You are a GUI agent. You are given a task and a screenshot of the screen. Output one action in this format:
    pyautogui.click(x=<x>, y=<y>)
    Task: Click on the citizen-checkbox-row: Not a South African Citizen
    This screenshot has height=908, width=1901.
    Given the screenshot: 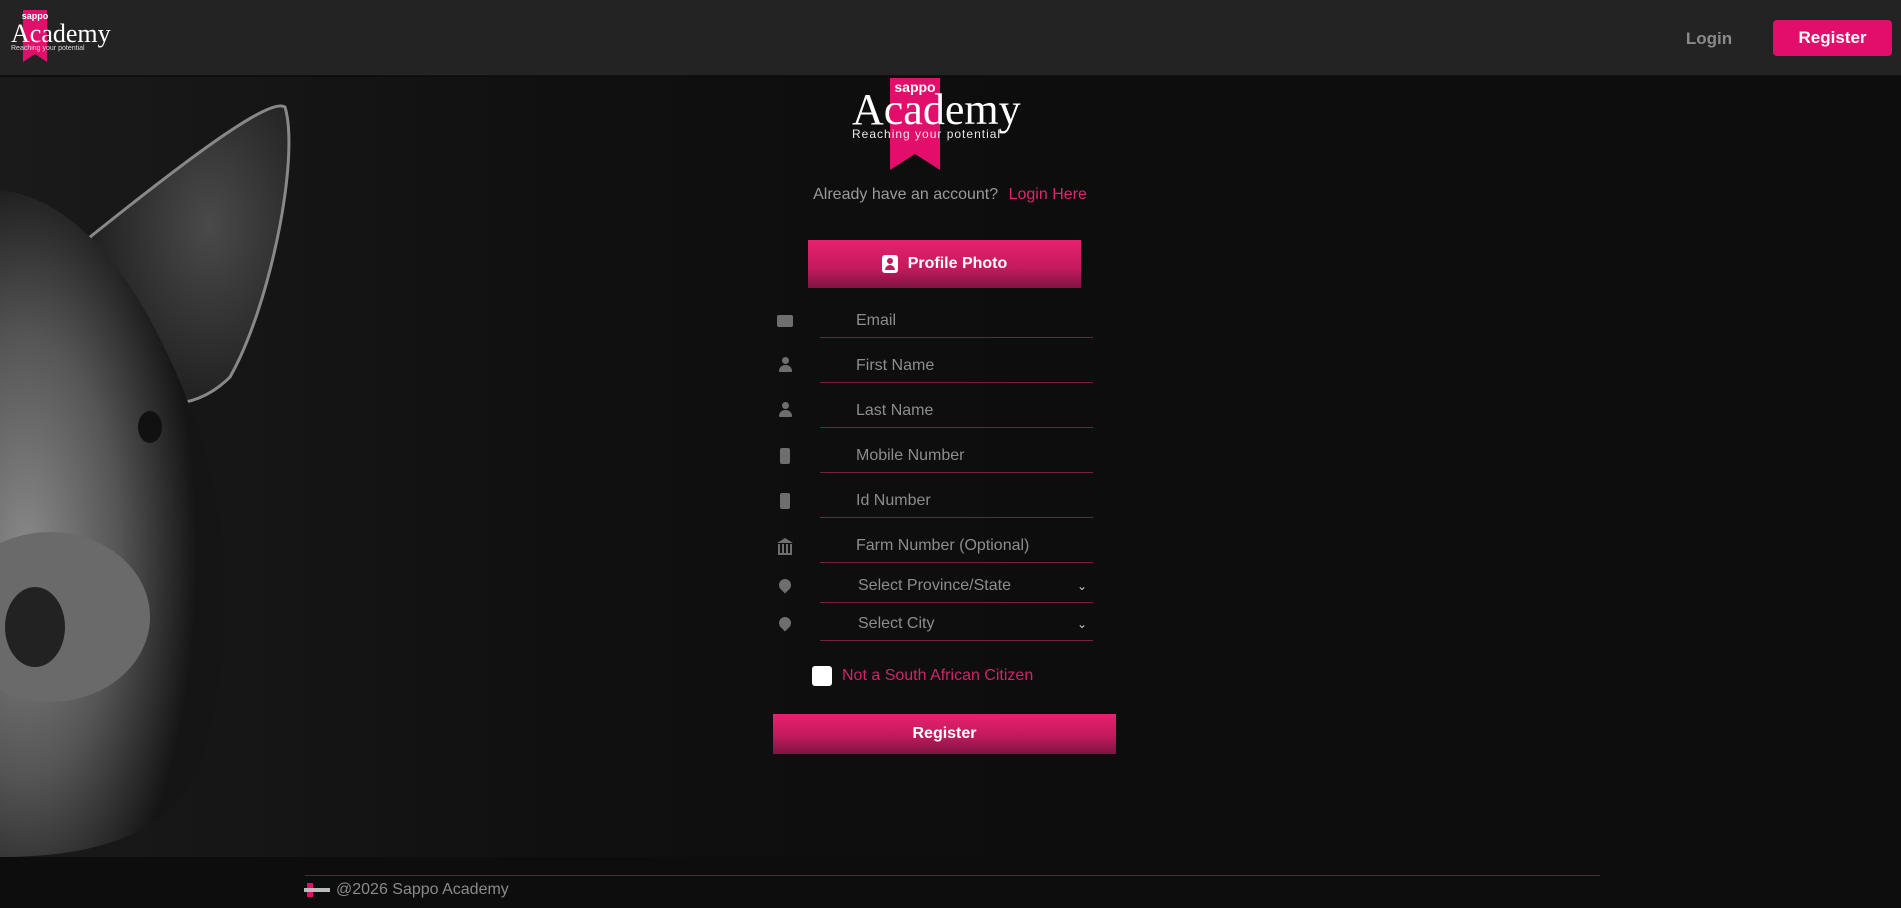 What is the action you would take?
    pyautogui.click(x=942, y=676)
    